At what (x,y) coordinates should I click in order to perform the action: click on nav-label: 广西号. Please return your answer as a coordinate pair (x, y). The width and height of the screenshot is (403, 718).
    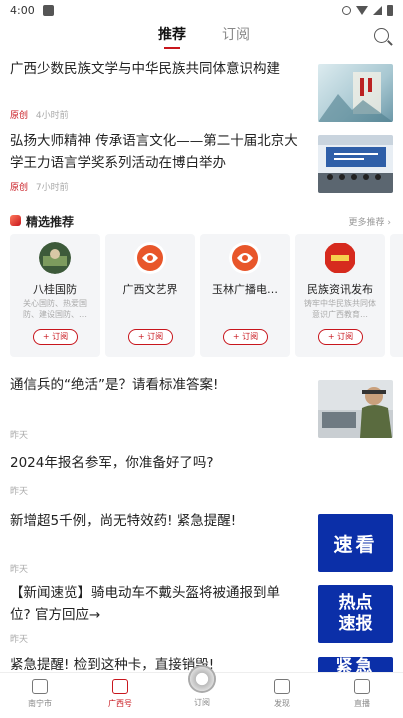
    Looking at the image, I should click on (120, 703).